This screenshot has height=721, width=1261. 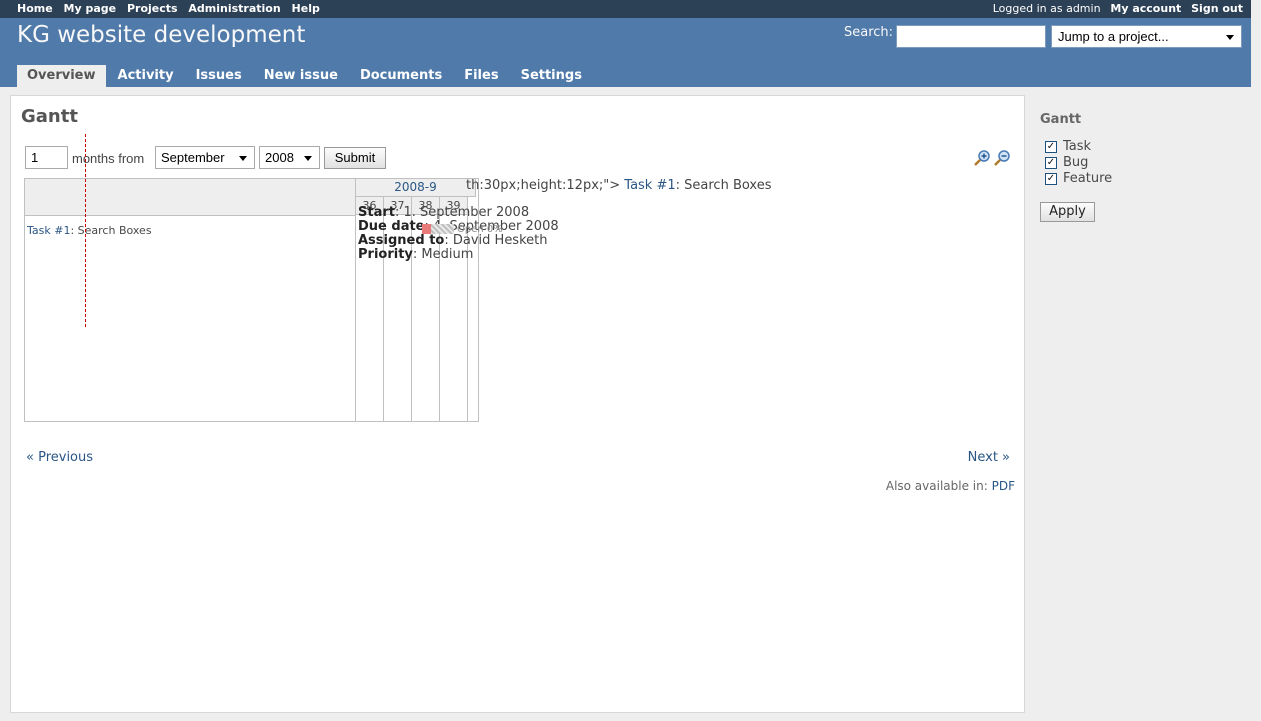 I want to click on tooltip-start: Start: 1. September 2008, so click(x=458, y=213).